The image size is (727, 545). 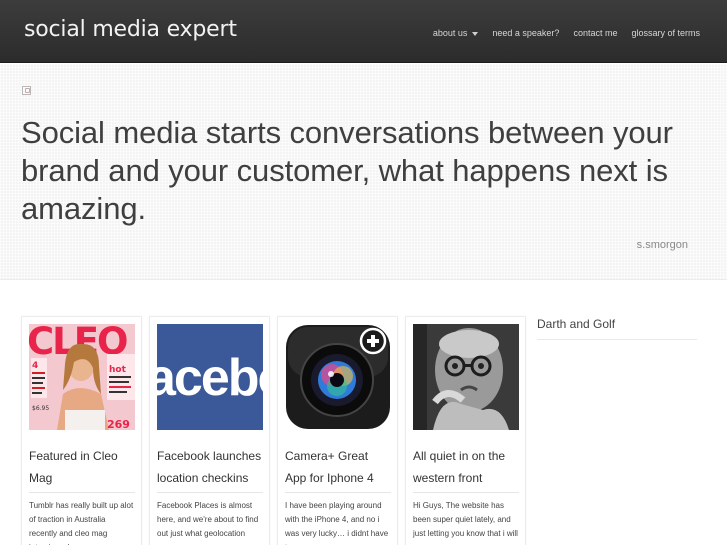 What do you see at coordinates (662, 245) in the screenshot?
I see `quote-author: s.smorgon` at bounding box center [662, 245].